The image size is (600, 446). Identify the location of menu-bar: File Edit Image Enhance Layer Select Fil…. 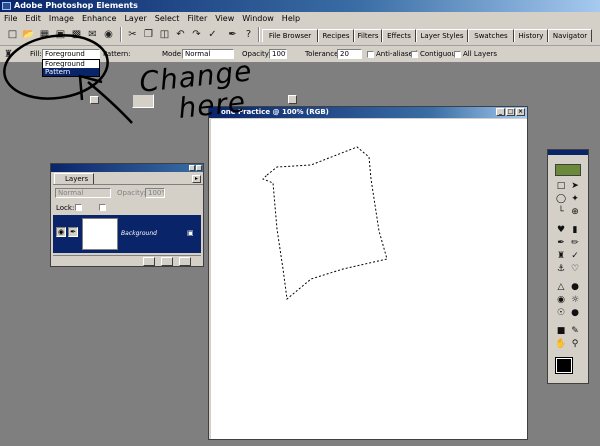
(300, 18).